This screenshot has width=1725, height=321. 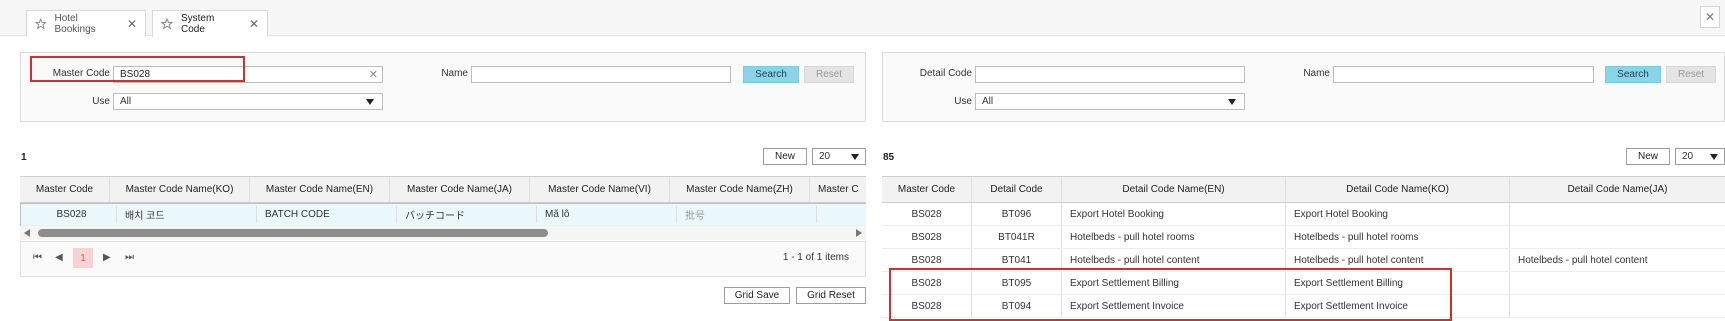 I want to click on tab-system-code: System Code ✕, so click(x=210, y=23).